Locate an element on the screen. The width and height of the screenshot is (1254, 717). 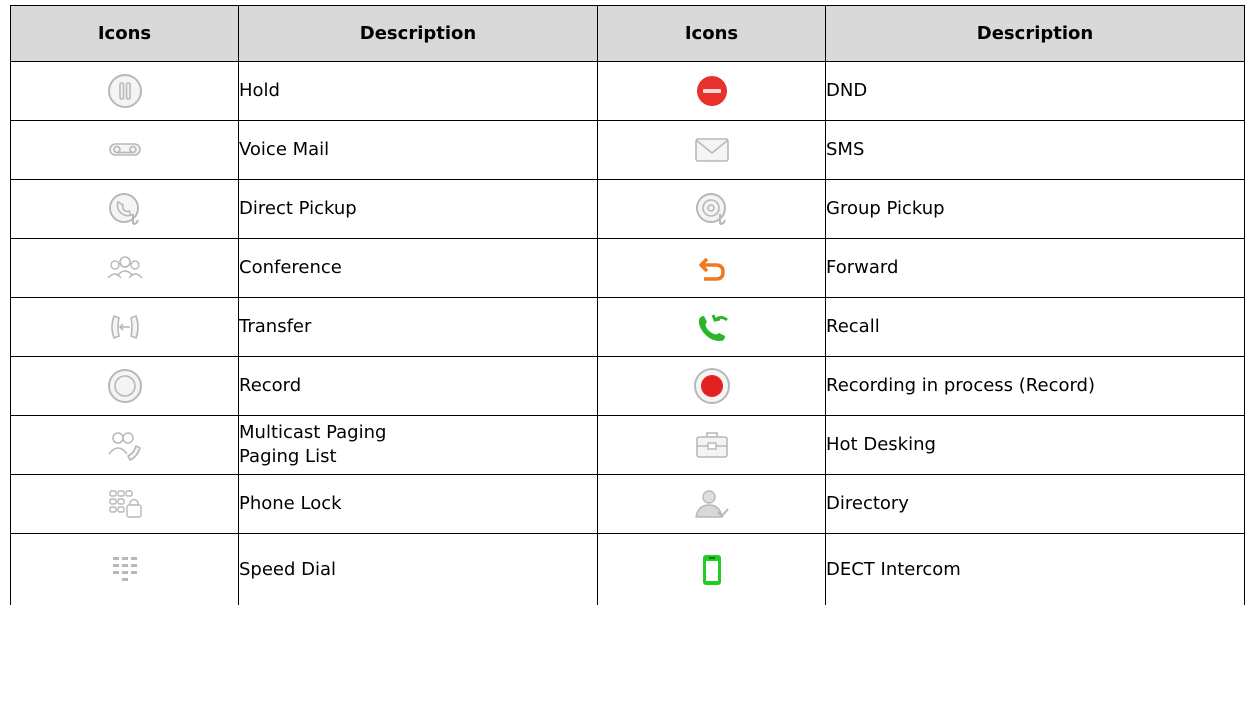
description-text: DND is located at coordinates (847, 90).